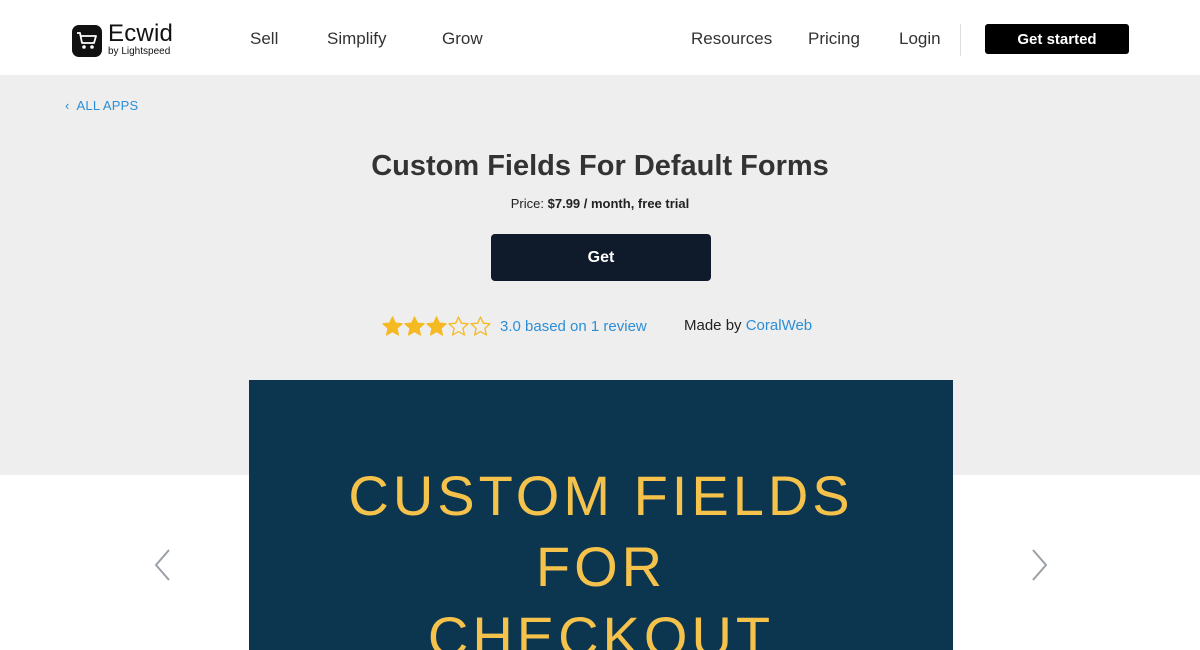 The width and height of the screenshot is (1200, 650). What do you see at coordinates (139, 51) in the screenshot?
I see `logo-subtitle: by Lightspeed` at bounding box center [139, 51].